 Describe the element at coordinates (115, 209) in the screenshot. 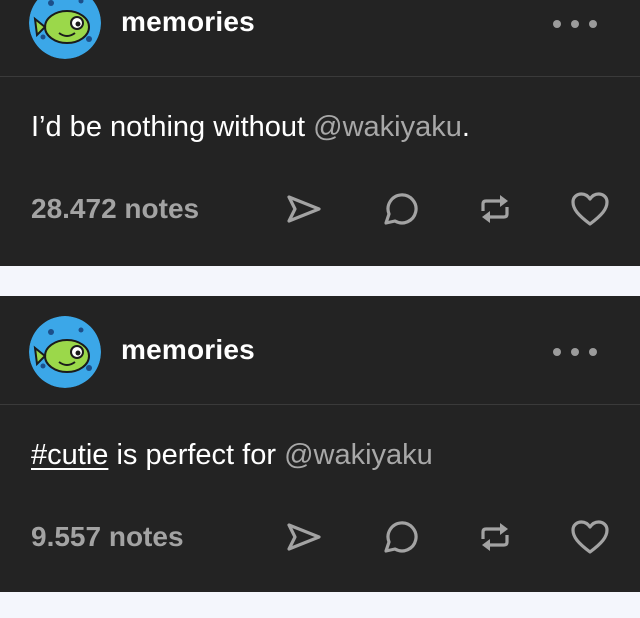

I see `notes-count: 28.472 notes` at that location.